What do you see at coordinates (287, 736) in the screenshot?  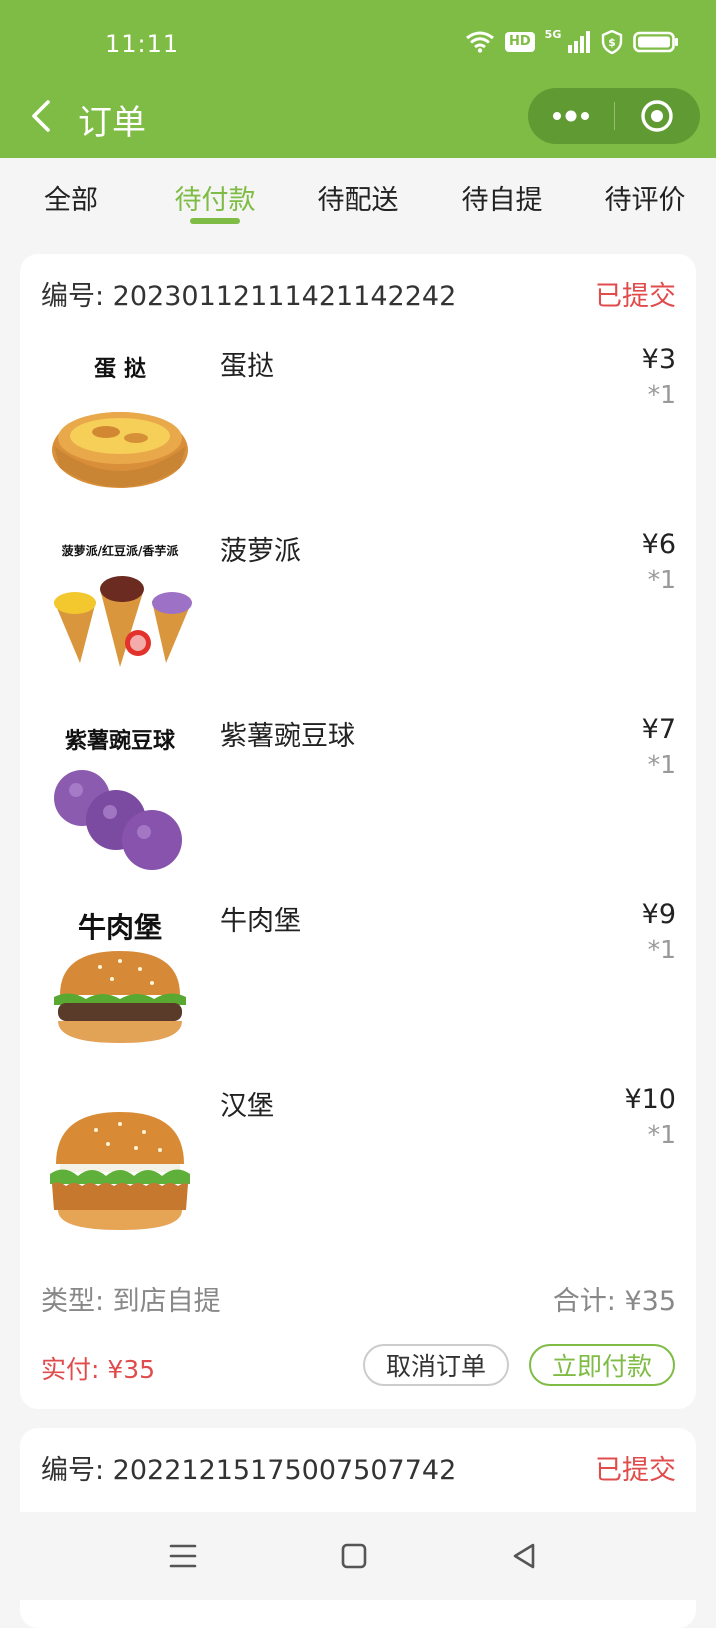 I see `item-name: 紫薯豌豆球` at bounding box center [287, 736].